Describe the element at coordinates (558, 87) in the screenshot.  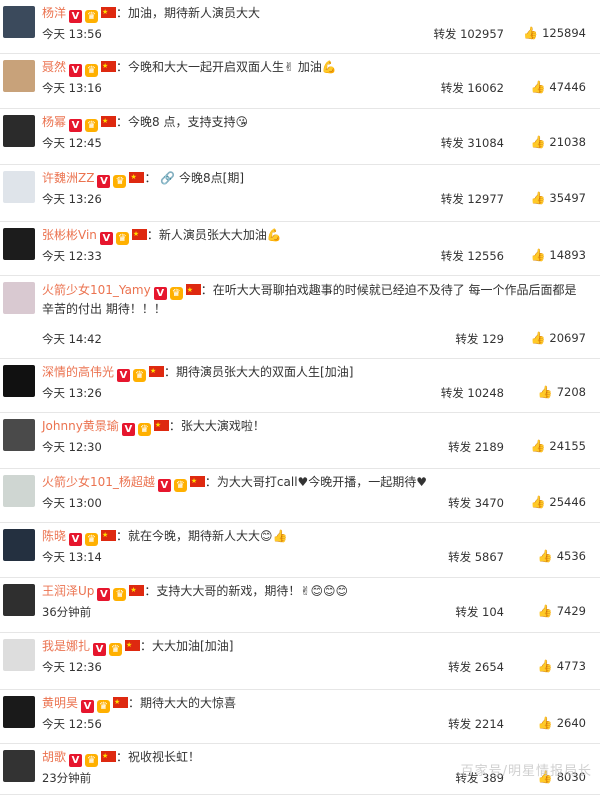
I see `like-button: 👍47446` at that location.